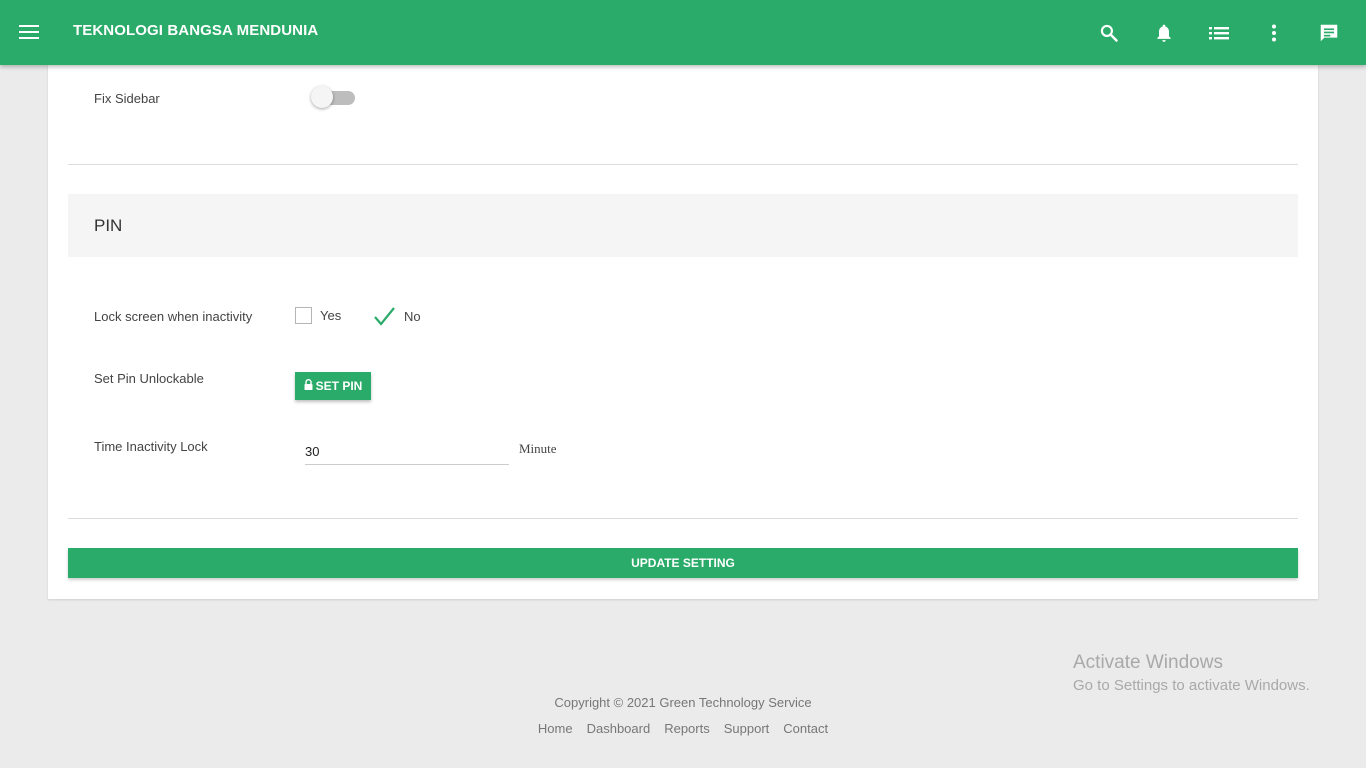 This screenshot has height=768, width=1366. I want to click on top-app-bar: TEKNOLOGI BANGSA MENDUNIA, so click(683, 32).